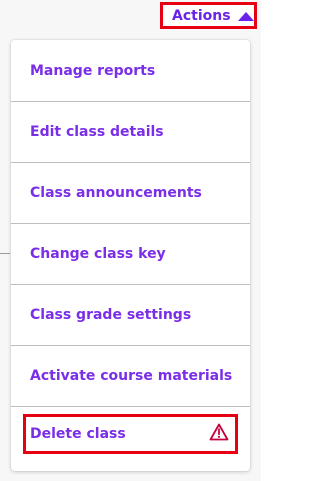 The width and height of the screenshot is (320, 481). I want to click on menu-item-change-class-key: Change class key, so click(130, 253).